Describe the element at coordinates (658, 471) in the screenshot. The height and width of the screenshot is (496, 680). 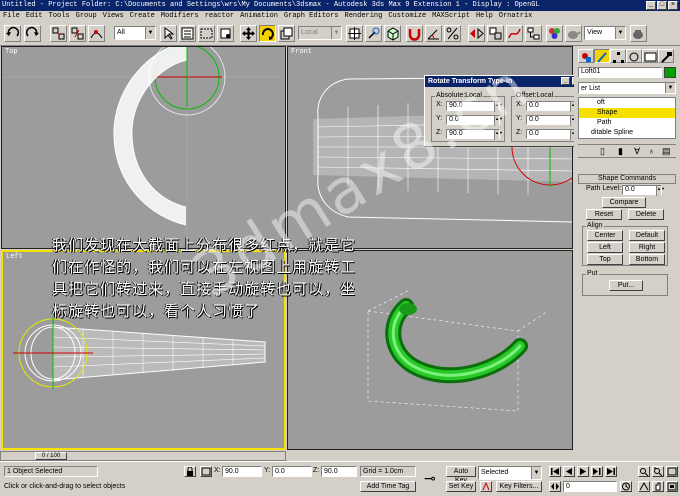
I see `zoom-all-button` at that location.